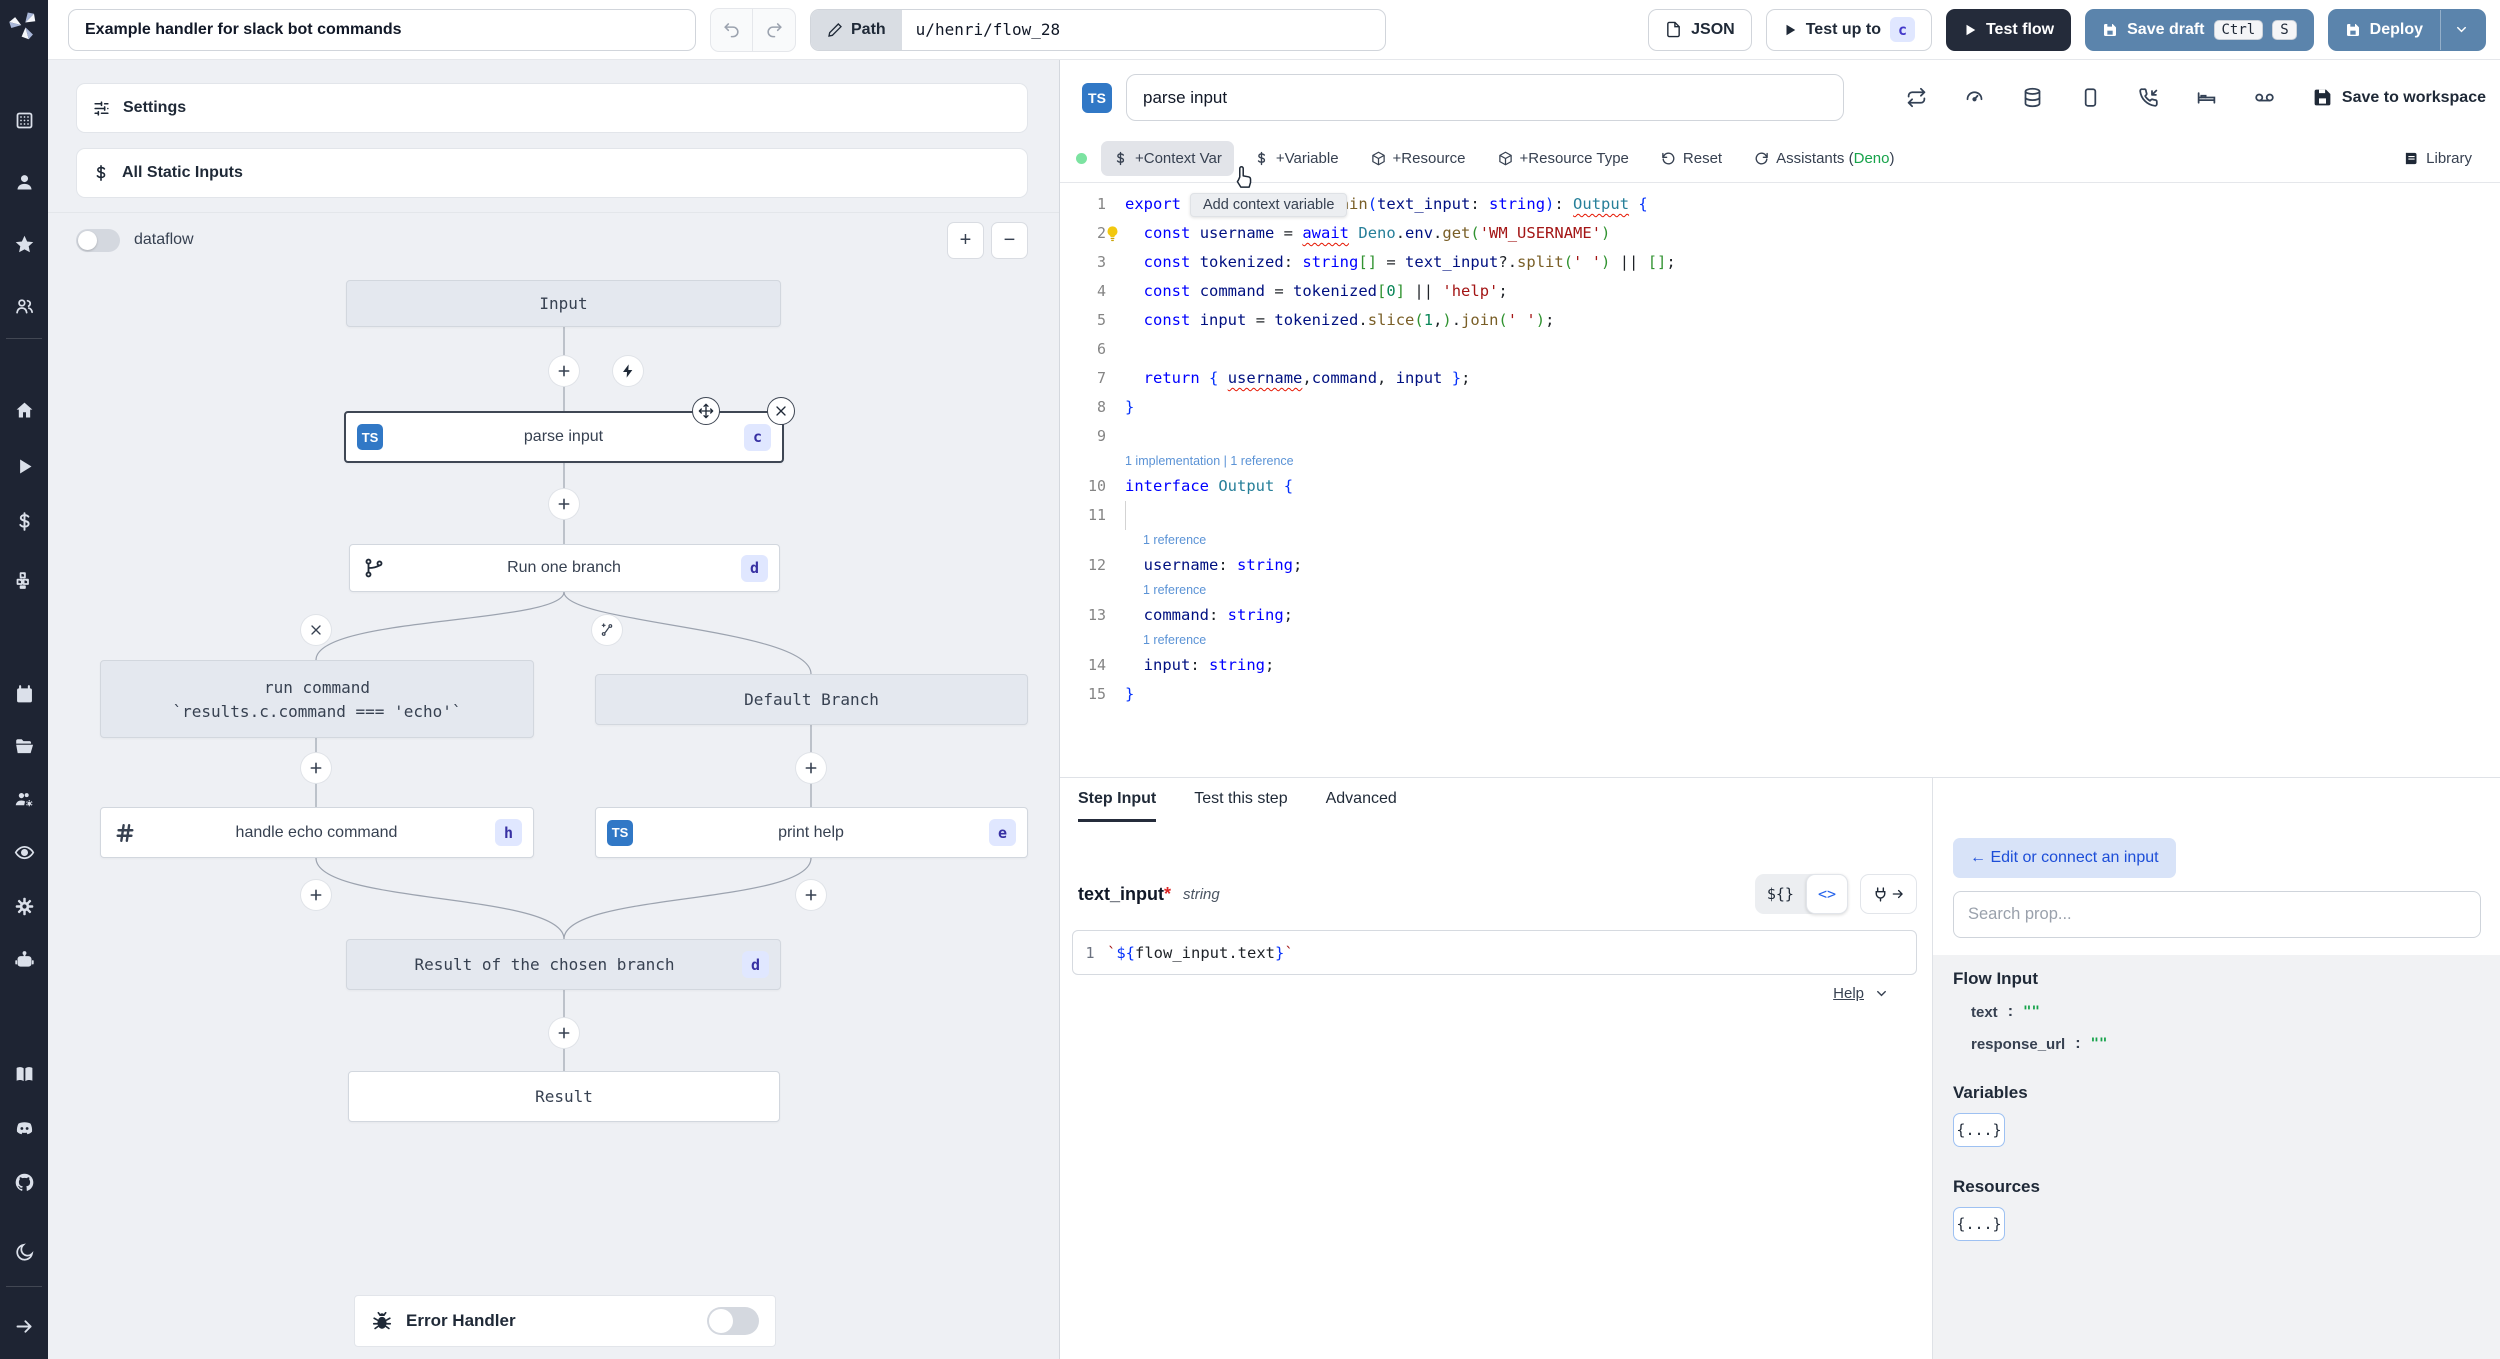 The width and height of the screenshot is (2500, 1359). What do you see at coordinates (317, 832) in the screenshot?
I see `flow-node-handle-echo-command: handle echo command h` at bounding box center [317, 832].